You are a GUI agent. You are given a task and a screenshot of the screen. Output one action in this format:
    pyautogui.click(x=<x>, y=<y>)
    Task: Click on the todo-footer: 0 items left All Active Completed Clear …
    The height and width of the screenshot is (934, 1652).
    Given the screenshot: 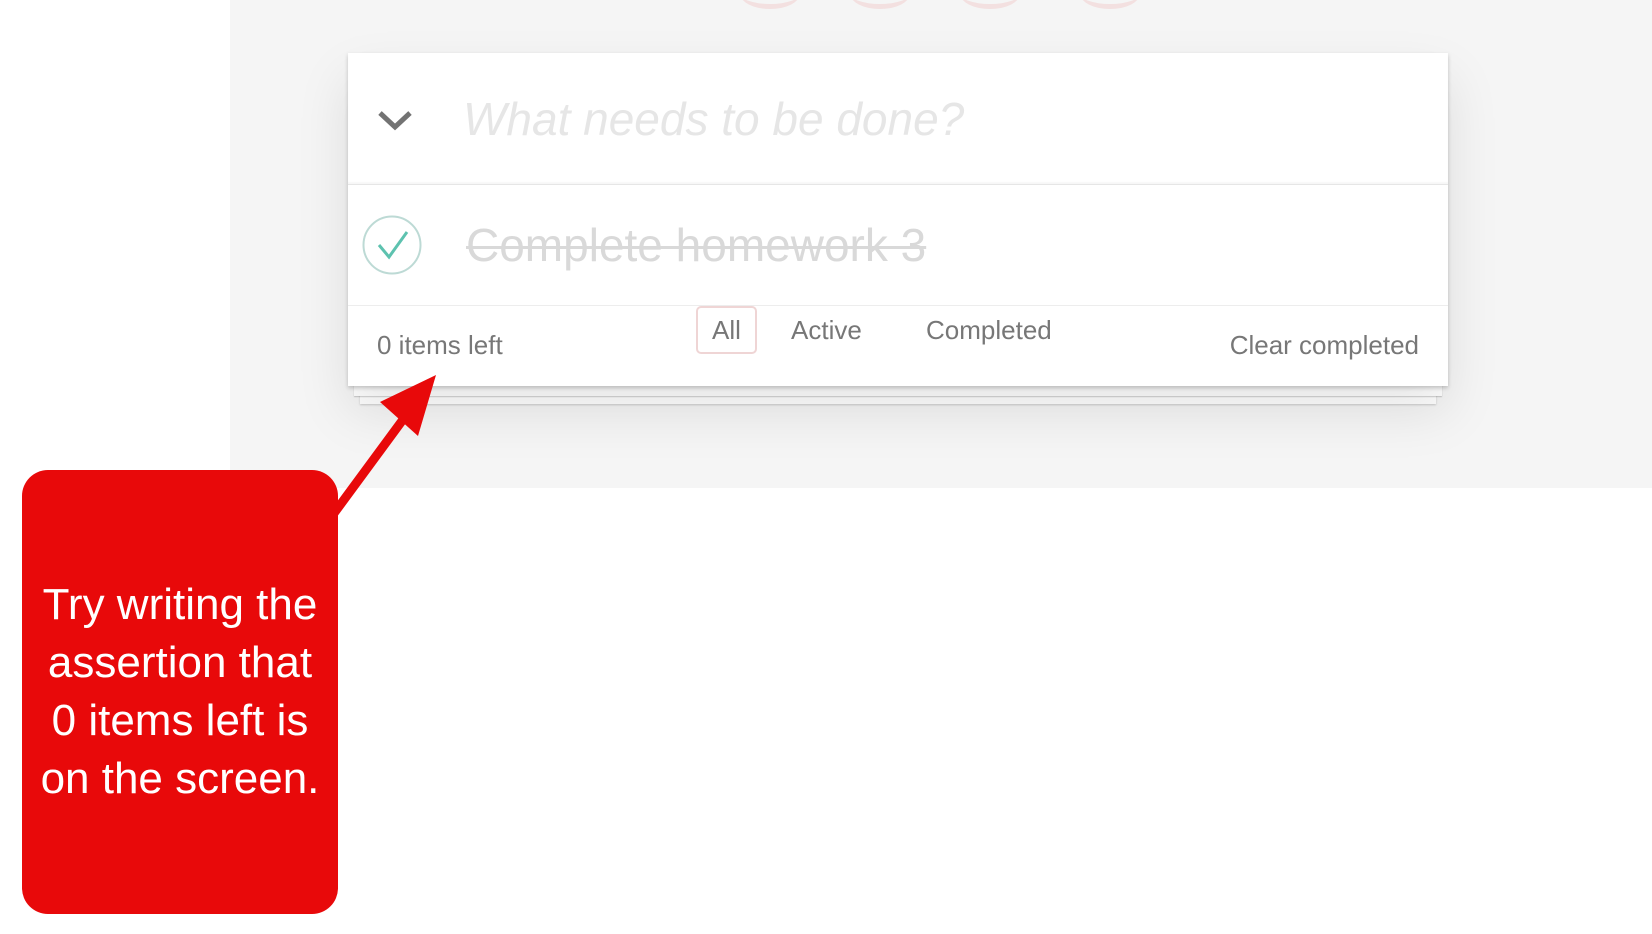 What is the action you would take?
    pyautogui.click(x=898, y=346)
    